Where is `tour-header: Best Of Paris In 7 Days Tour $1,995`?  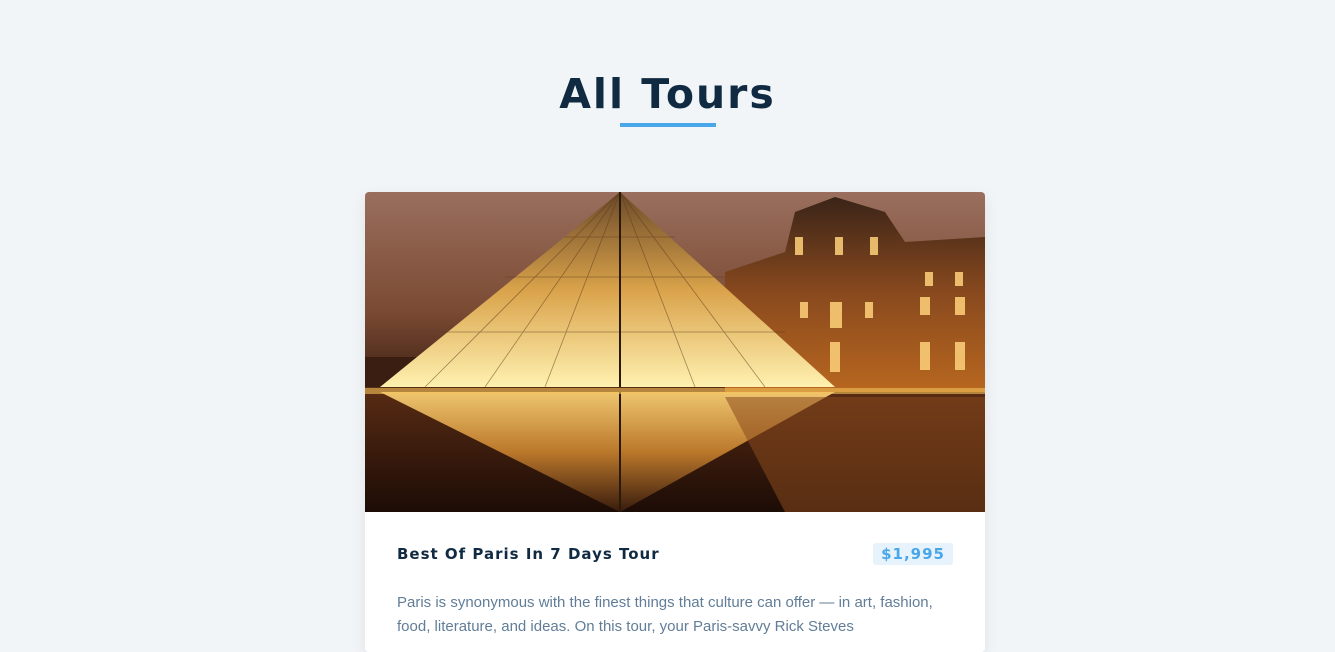 tour-header: Best Of Paris In 7 Days Tour $1,995 is located at coordinates (675, 554).